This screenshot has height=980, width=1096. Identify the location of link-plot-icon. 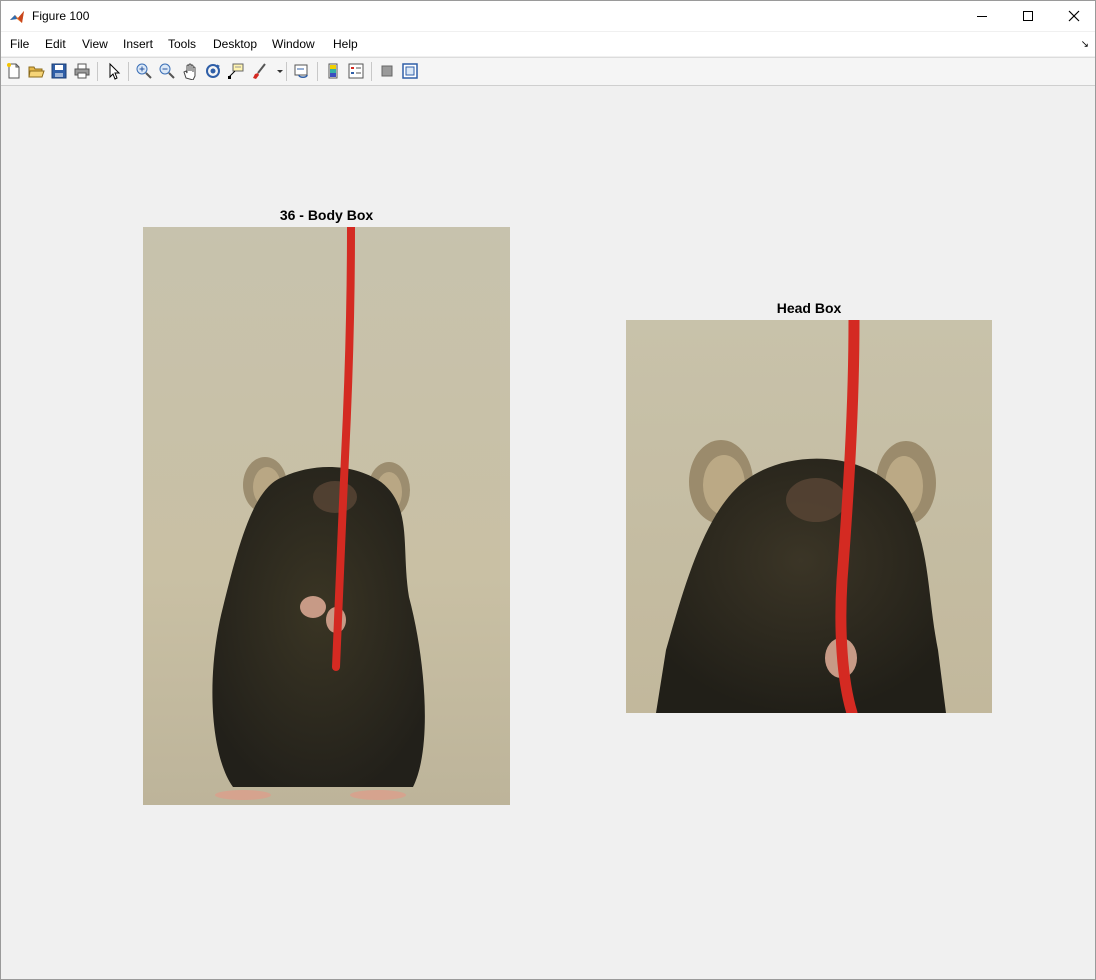
(302, 71).